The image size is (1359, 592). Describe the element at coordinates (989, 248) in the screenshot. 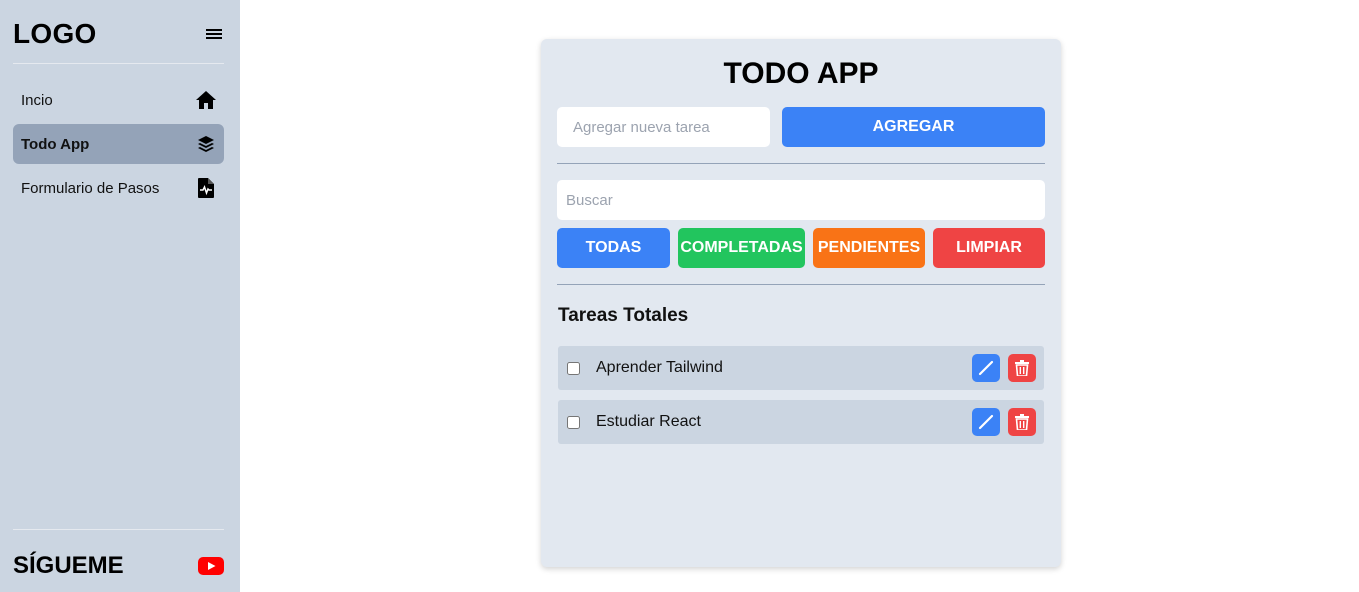

I see `clear-button: LIMPIAR` at that location.